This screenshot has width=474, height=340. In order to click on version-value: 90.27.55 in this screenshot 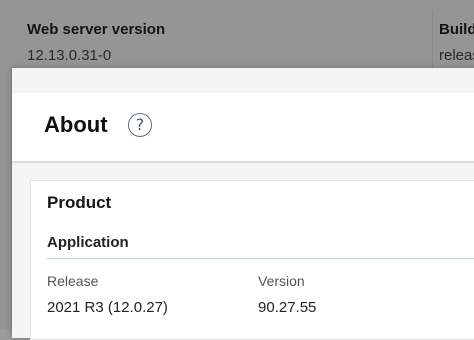, I will do `click(287, 307)`.